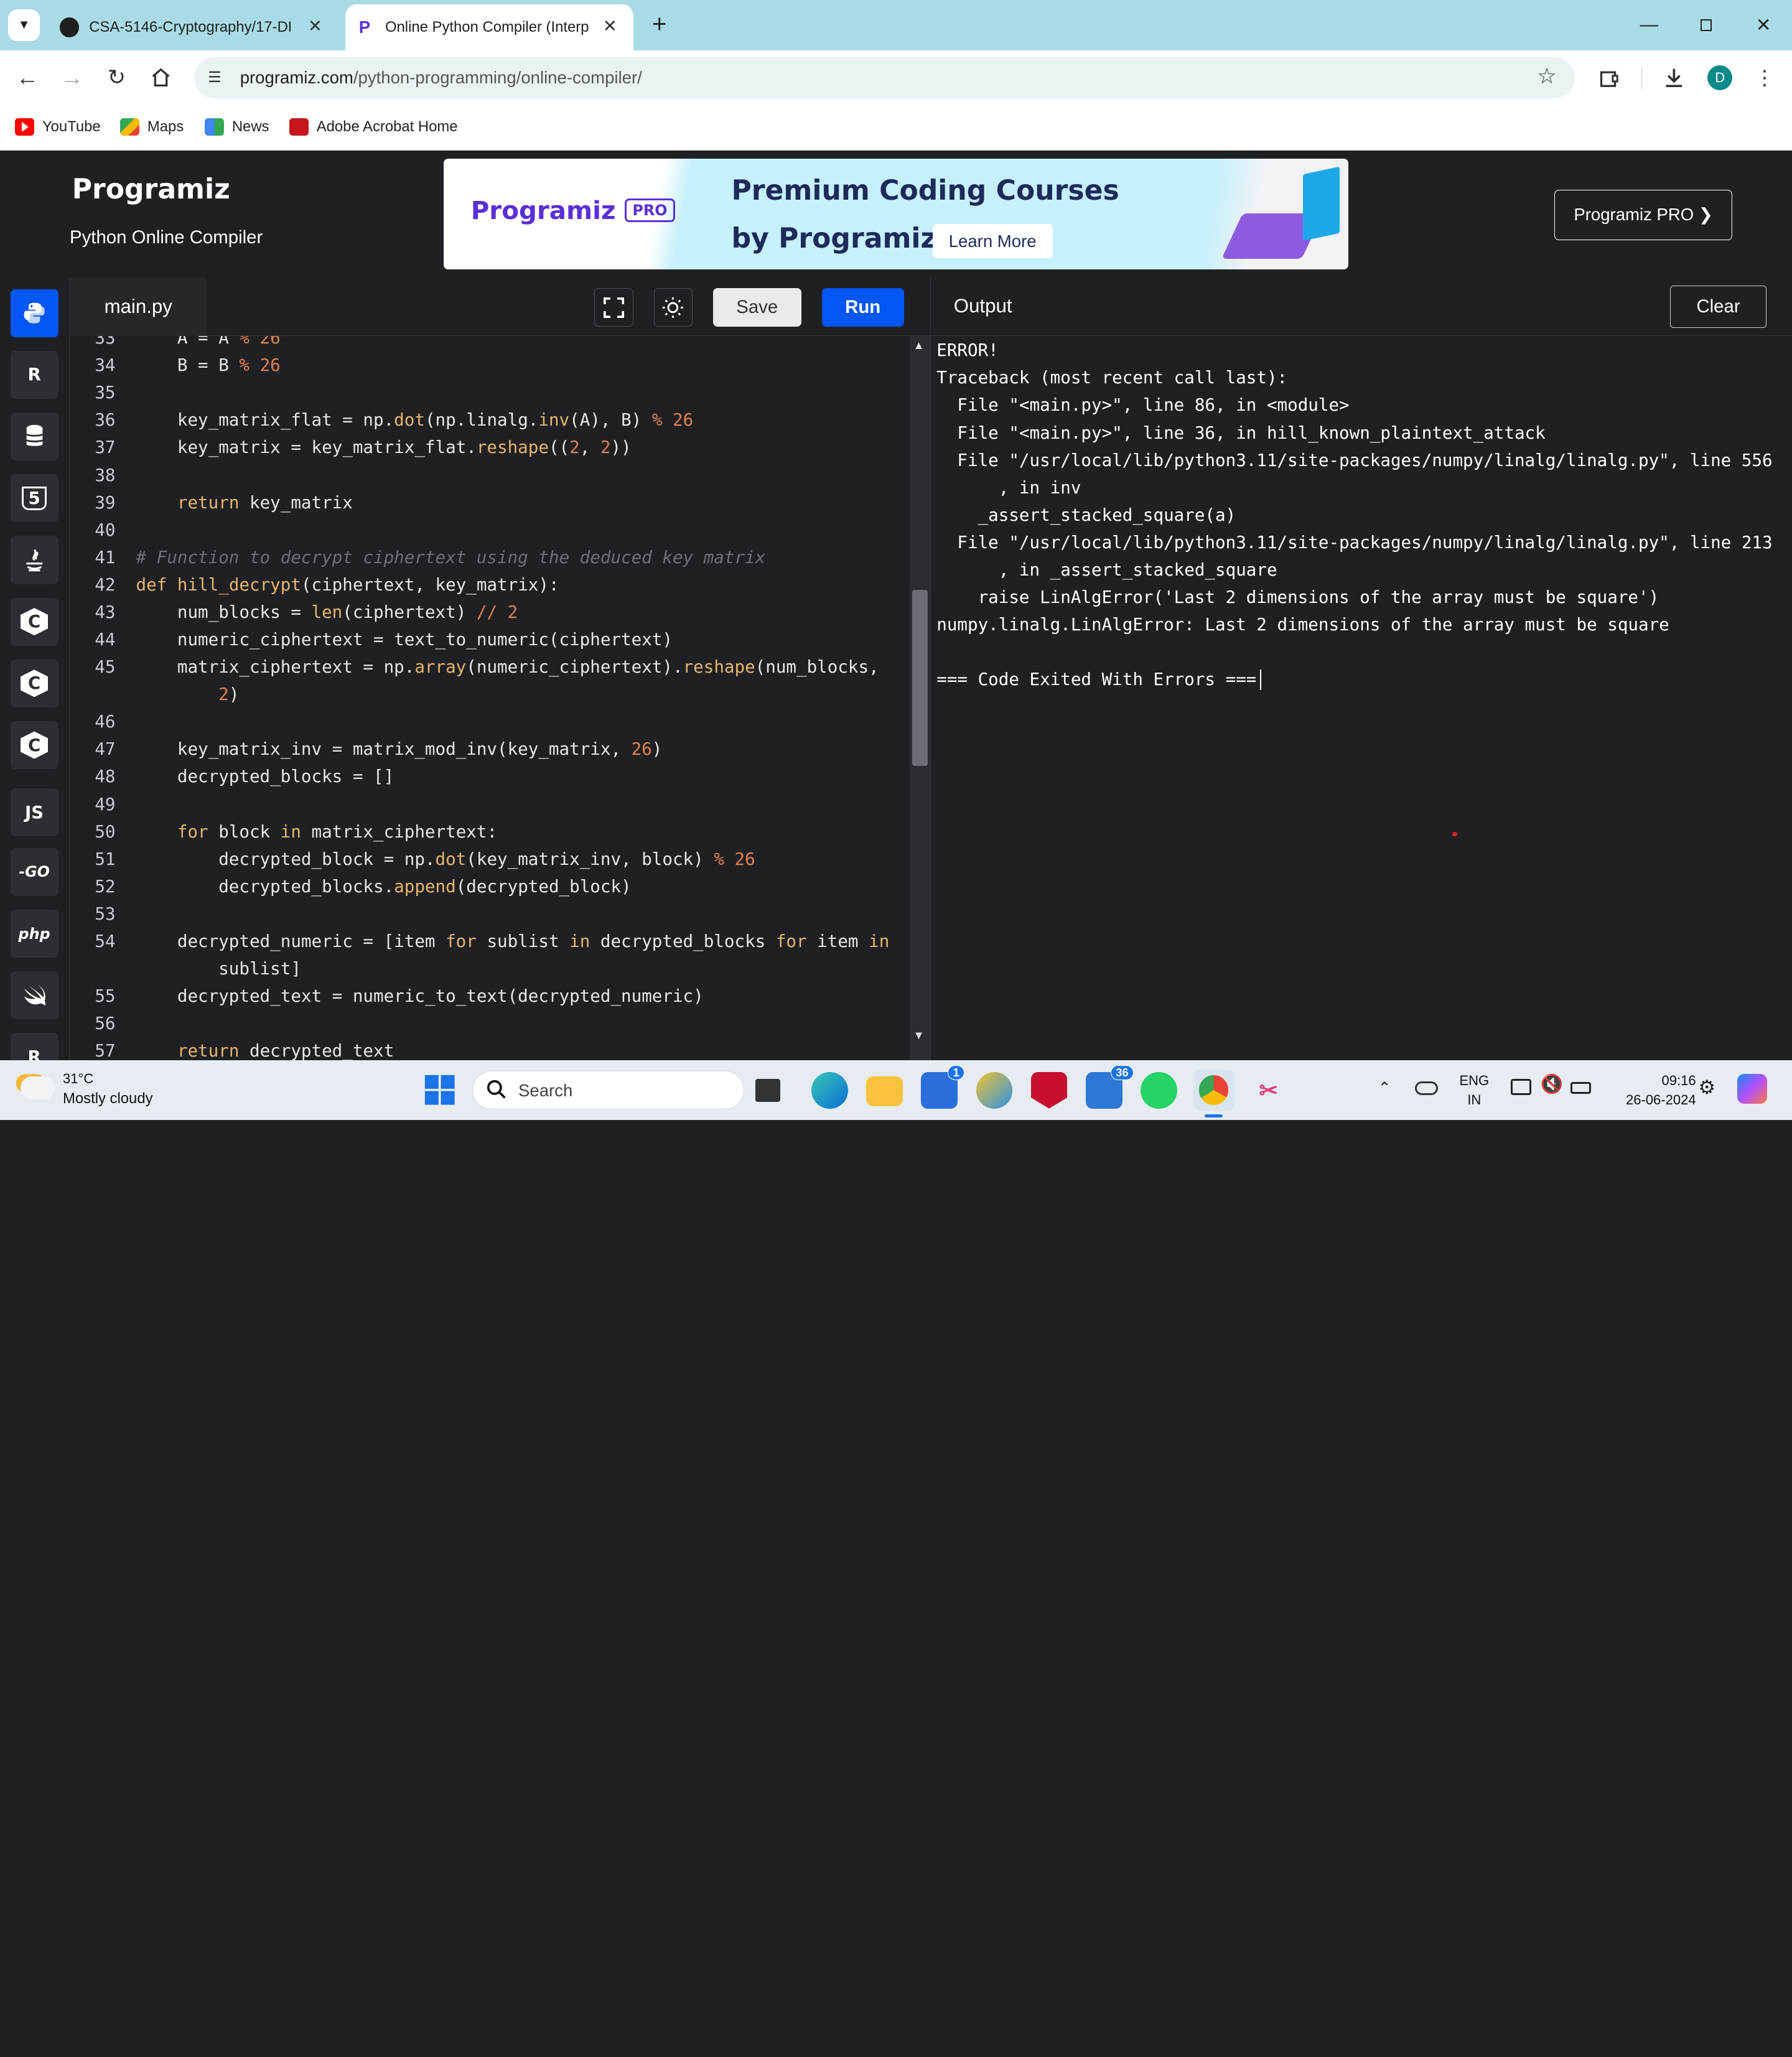 The height and width of the screenshot is (2057, 1792). I want to click on language-sidebar: R 5 C C C JS -GO php R, so click(35, 679).